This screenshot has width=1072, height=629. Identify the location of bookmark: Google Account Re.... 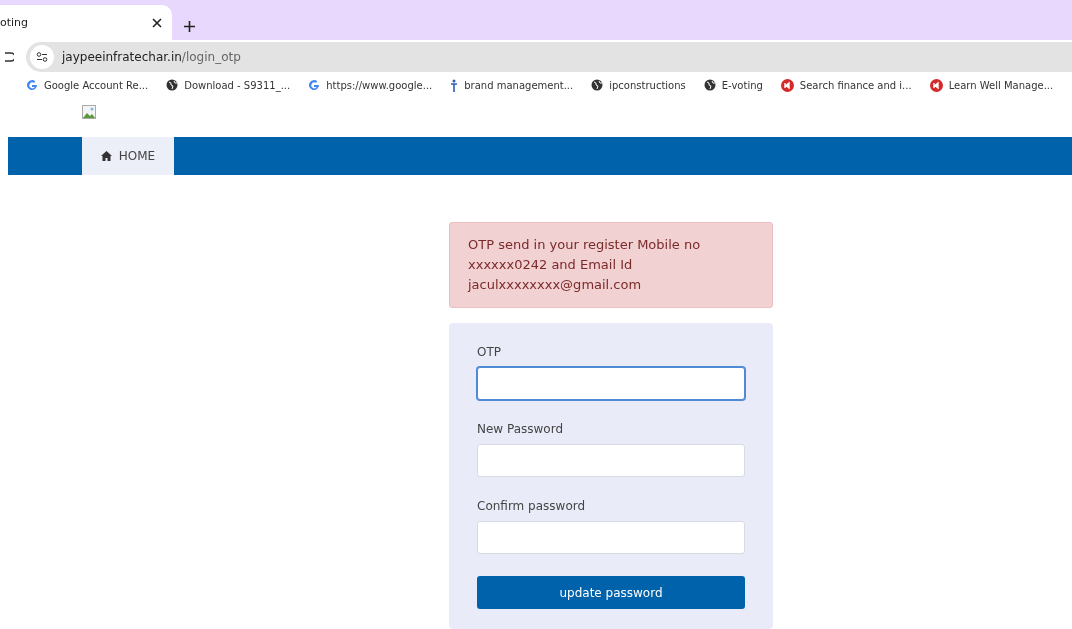
(87, 85).